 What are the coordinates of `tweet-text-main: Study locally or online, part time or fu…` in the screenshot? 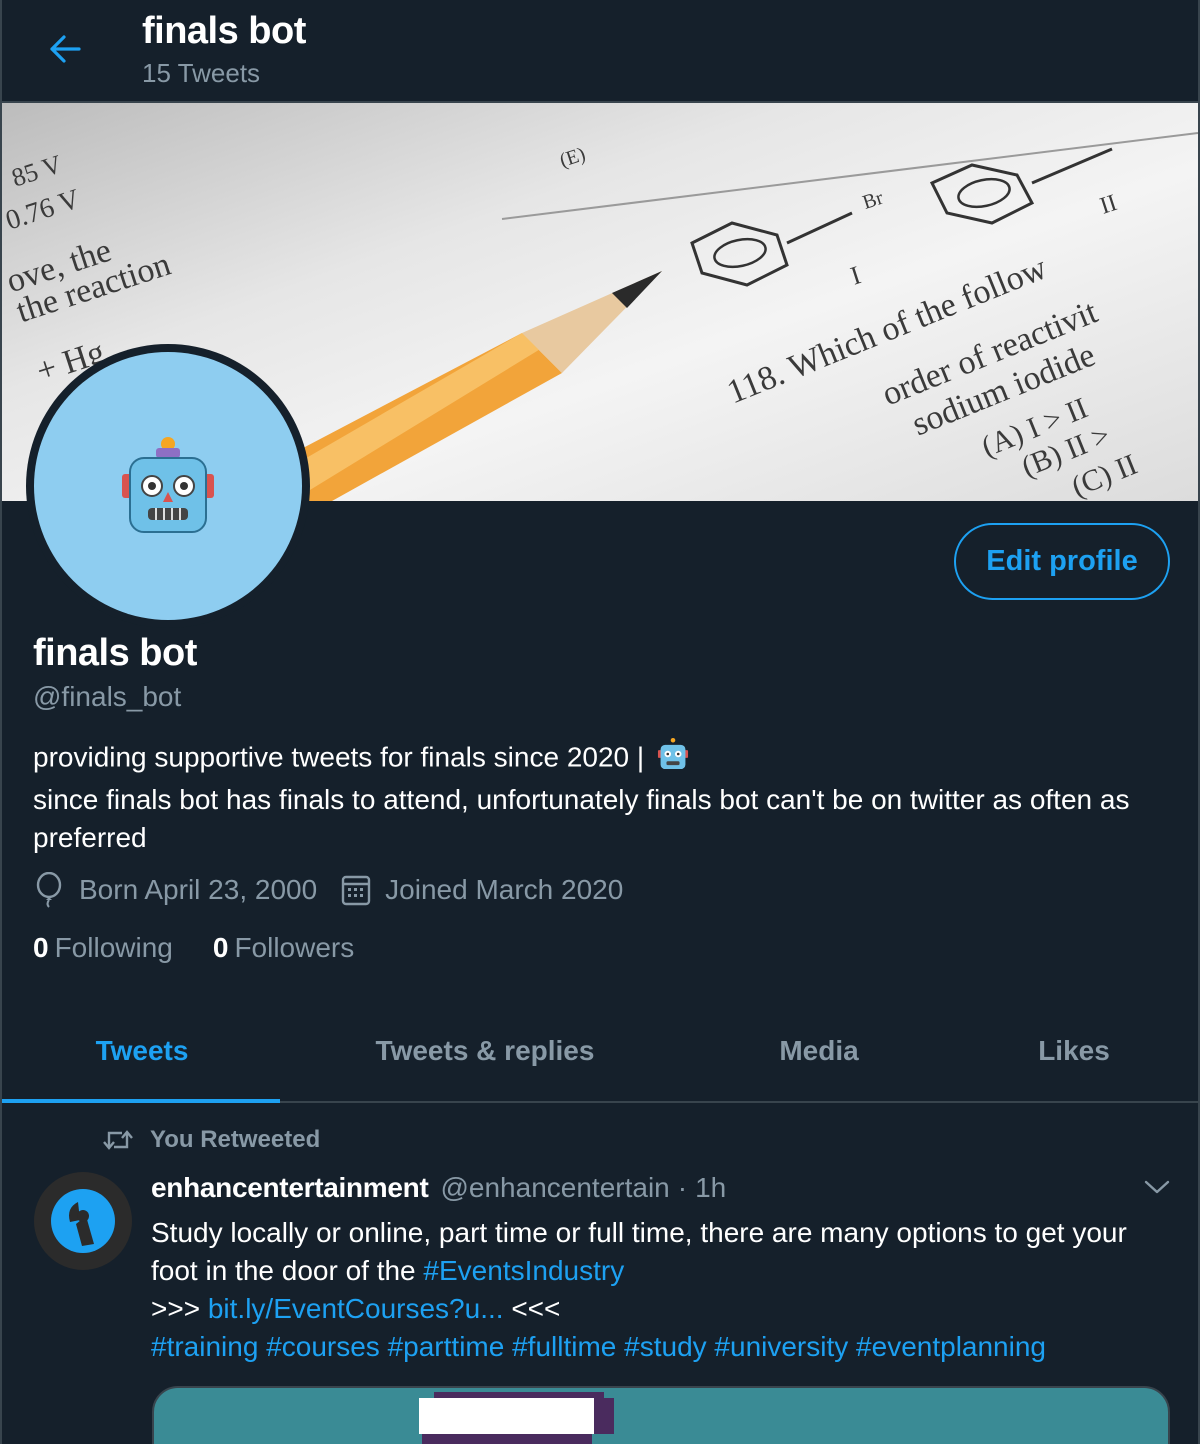 It's located at (639, 1251).